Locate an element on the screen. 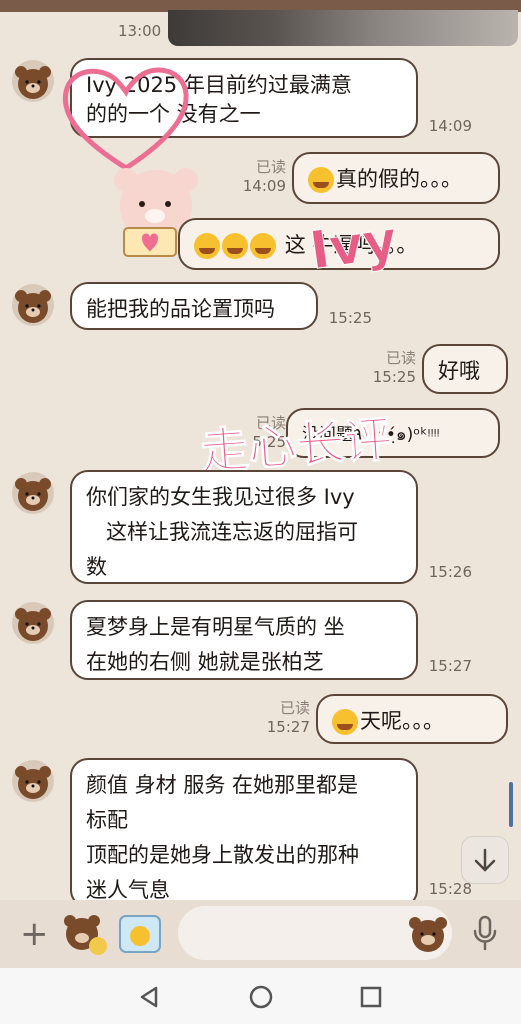 This screenshot has width=521, height=1024. message-bubble-self: 天呢。。。 is located at coordinates (412, 719).